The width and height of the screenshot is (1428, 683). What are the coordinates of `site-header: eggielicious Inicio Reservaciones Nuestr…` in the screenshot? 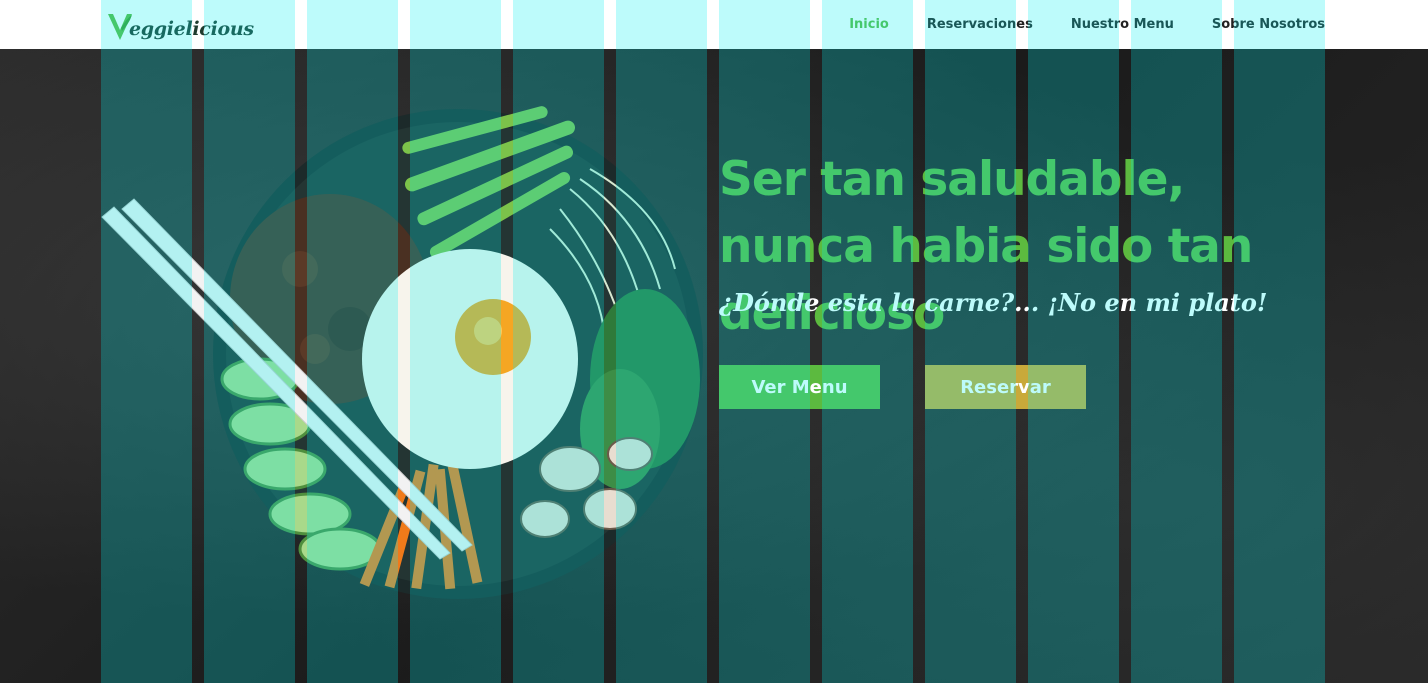 It's located at (714, 24).